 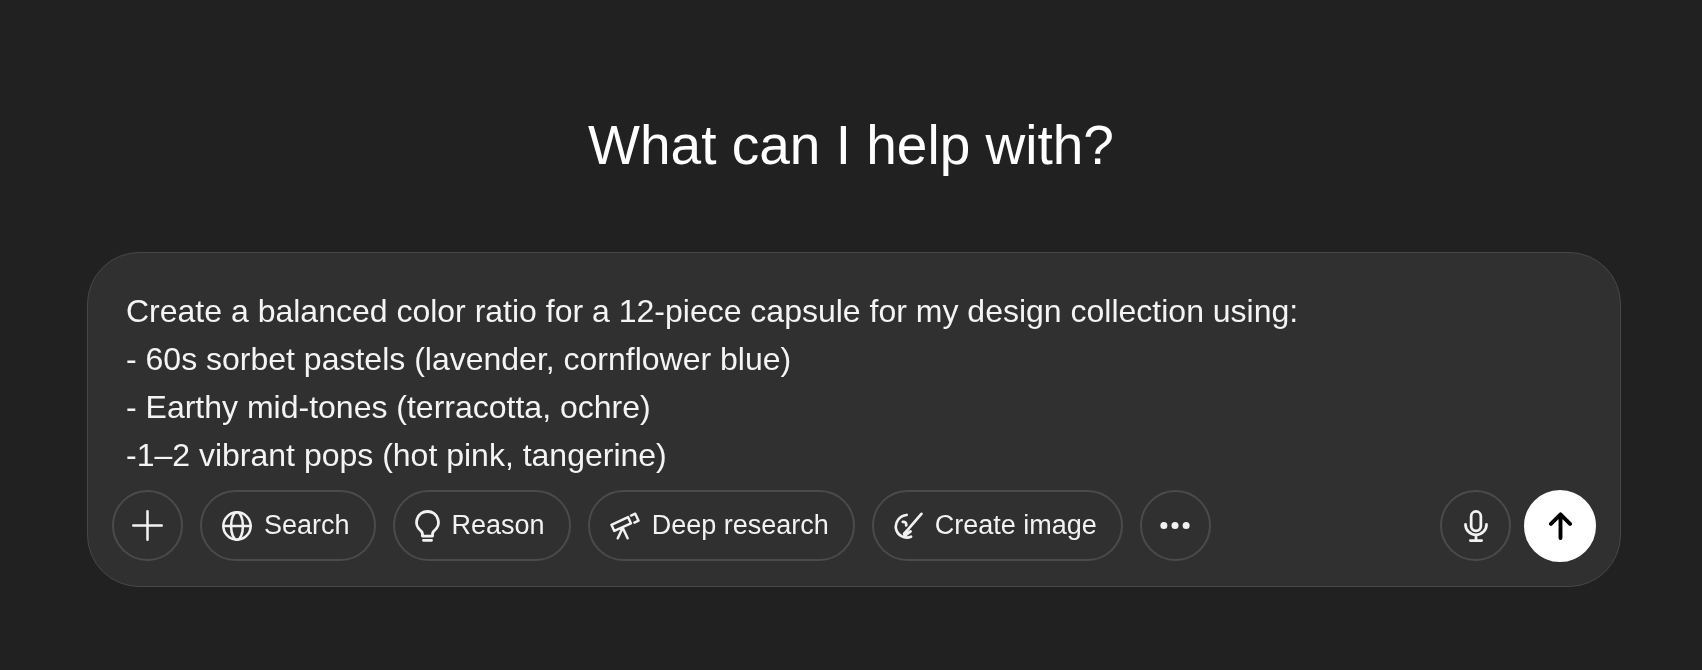 I want to click on reason-button: Reason, so click(x=481, y=525).